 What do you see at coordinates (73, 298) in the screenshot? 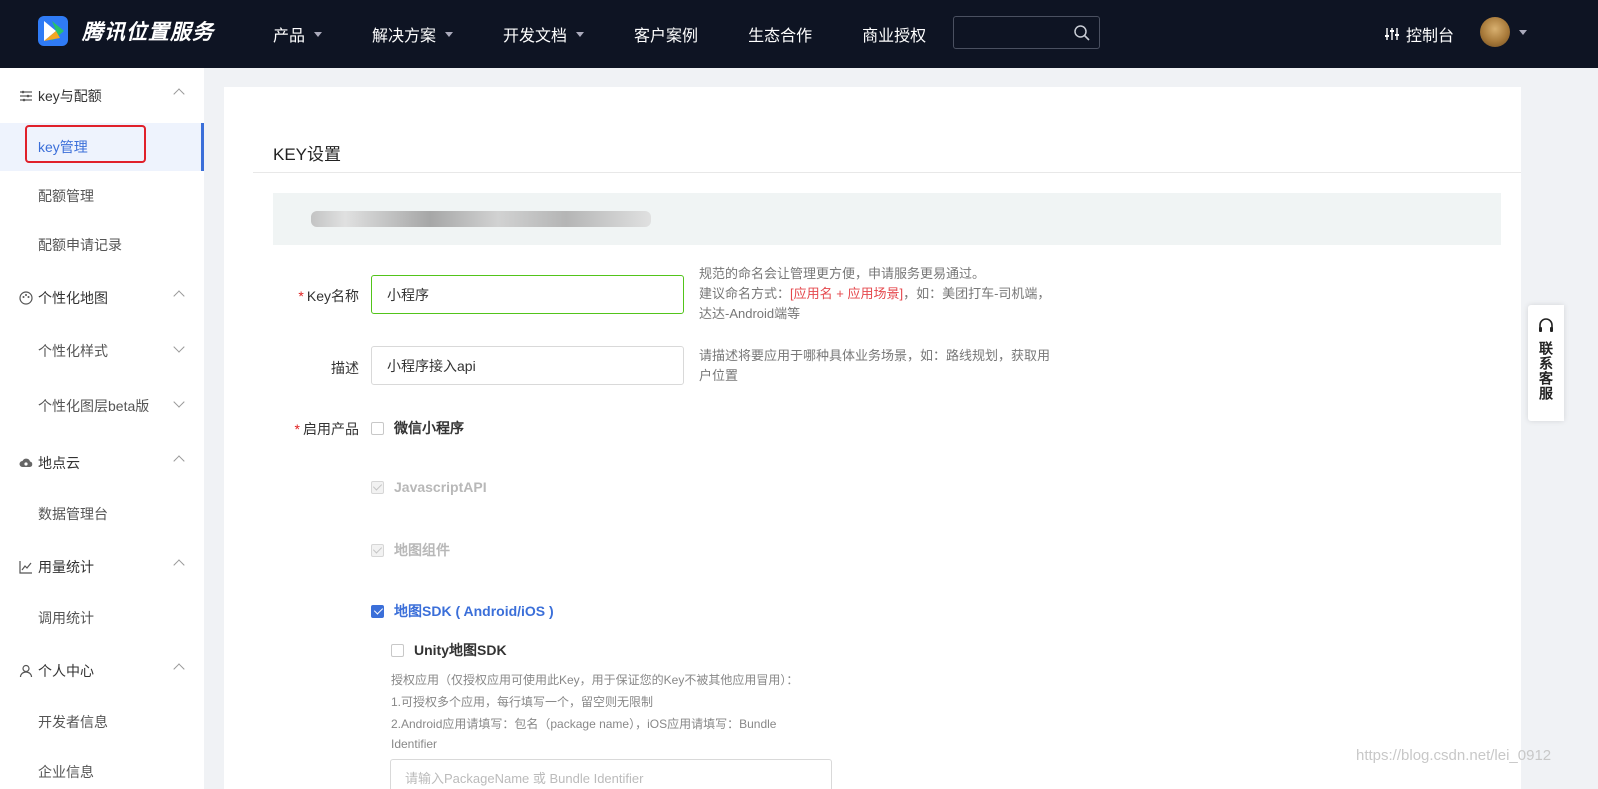
I see `sidebar-group-label: 个性化地图` at bounding box center [73, 298].